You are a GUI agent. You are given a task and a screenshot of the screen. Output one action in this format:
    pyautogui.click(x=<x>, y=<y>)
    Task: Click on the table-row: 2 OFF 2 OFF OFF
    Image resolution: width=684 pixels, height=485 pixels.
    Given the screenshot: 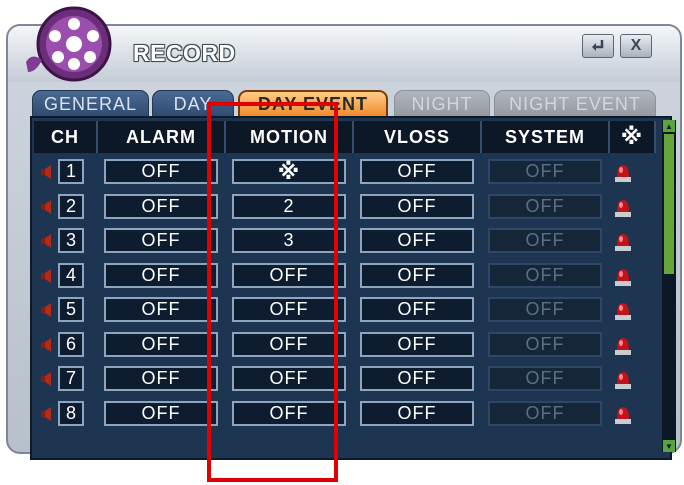 What is the action you would take?
    pyautogui.click(x=347, y=207)
    